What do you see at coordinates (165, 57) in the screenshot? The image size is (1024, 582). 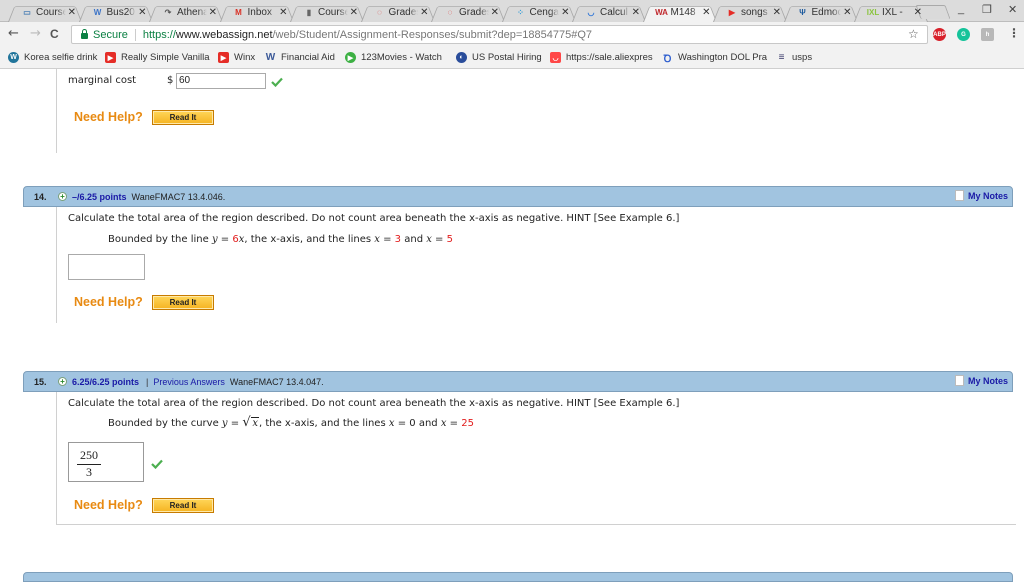 I see `bookmark-label: Really Simple Vanilla` at bounding box center [165, 57].